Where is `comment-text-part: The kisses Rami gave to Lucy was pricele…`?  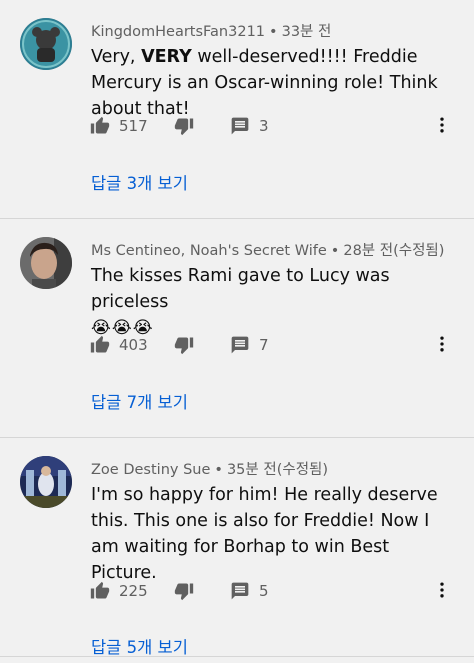 comment-text-part: The kisses Rami gave to Lucy was pricele… is located at coordinates (240, 289).